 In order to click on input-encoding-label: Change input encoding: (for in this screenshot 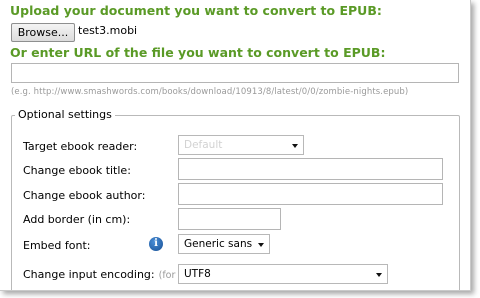, I will do `click(99, 274)`.